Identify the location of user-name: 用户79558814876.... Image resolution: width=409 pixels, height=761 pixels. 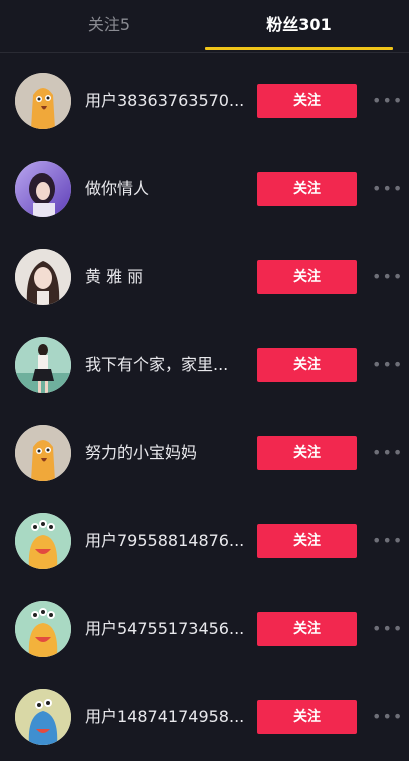
(165, 541).